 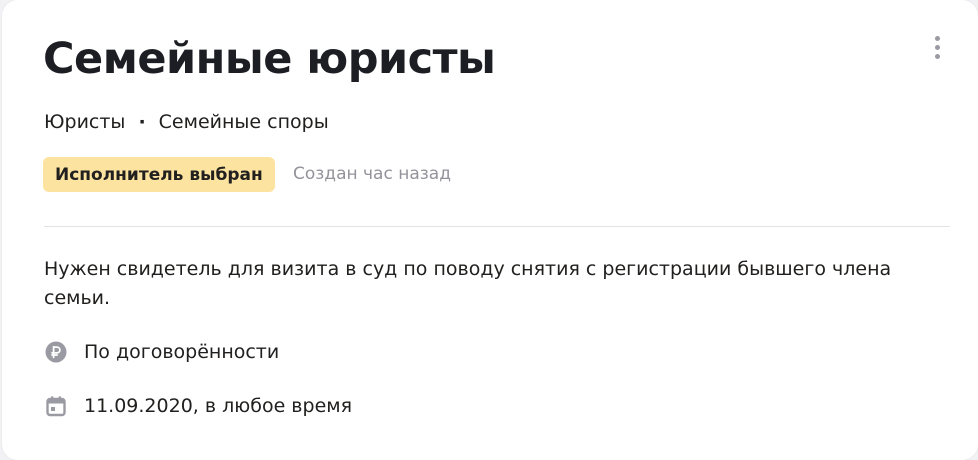 I want to click on breadcrumb-item-family-disputes: Семейные споры, so click(x=244, y=122).